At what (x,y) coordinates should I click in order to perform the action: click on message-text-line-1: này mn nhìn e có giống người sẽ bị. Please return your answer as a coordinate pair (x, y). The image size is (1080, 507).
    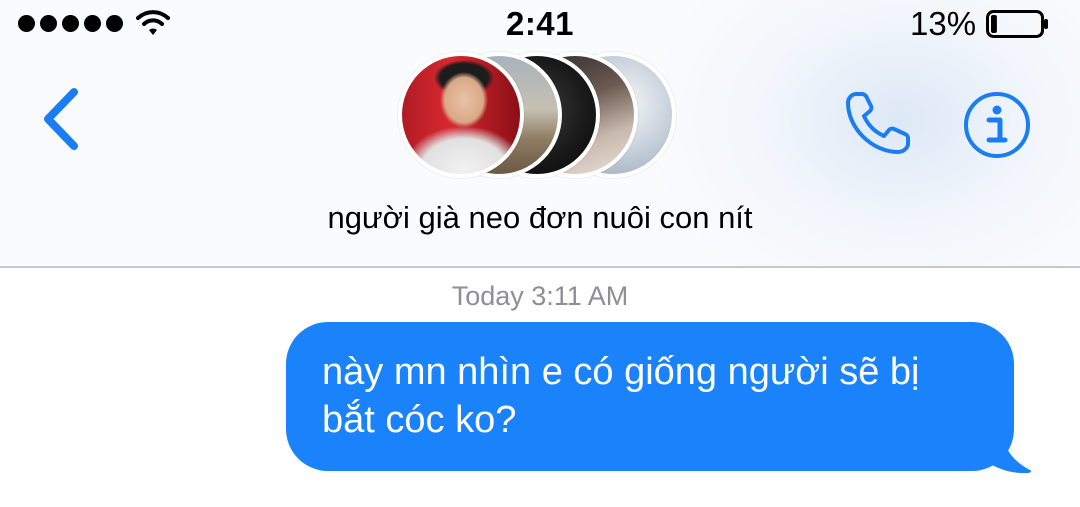
    Looking at the image, I should click on (621, 372).